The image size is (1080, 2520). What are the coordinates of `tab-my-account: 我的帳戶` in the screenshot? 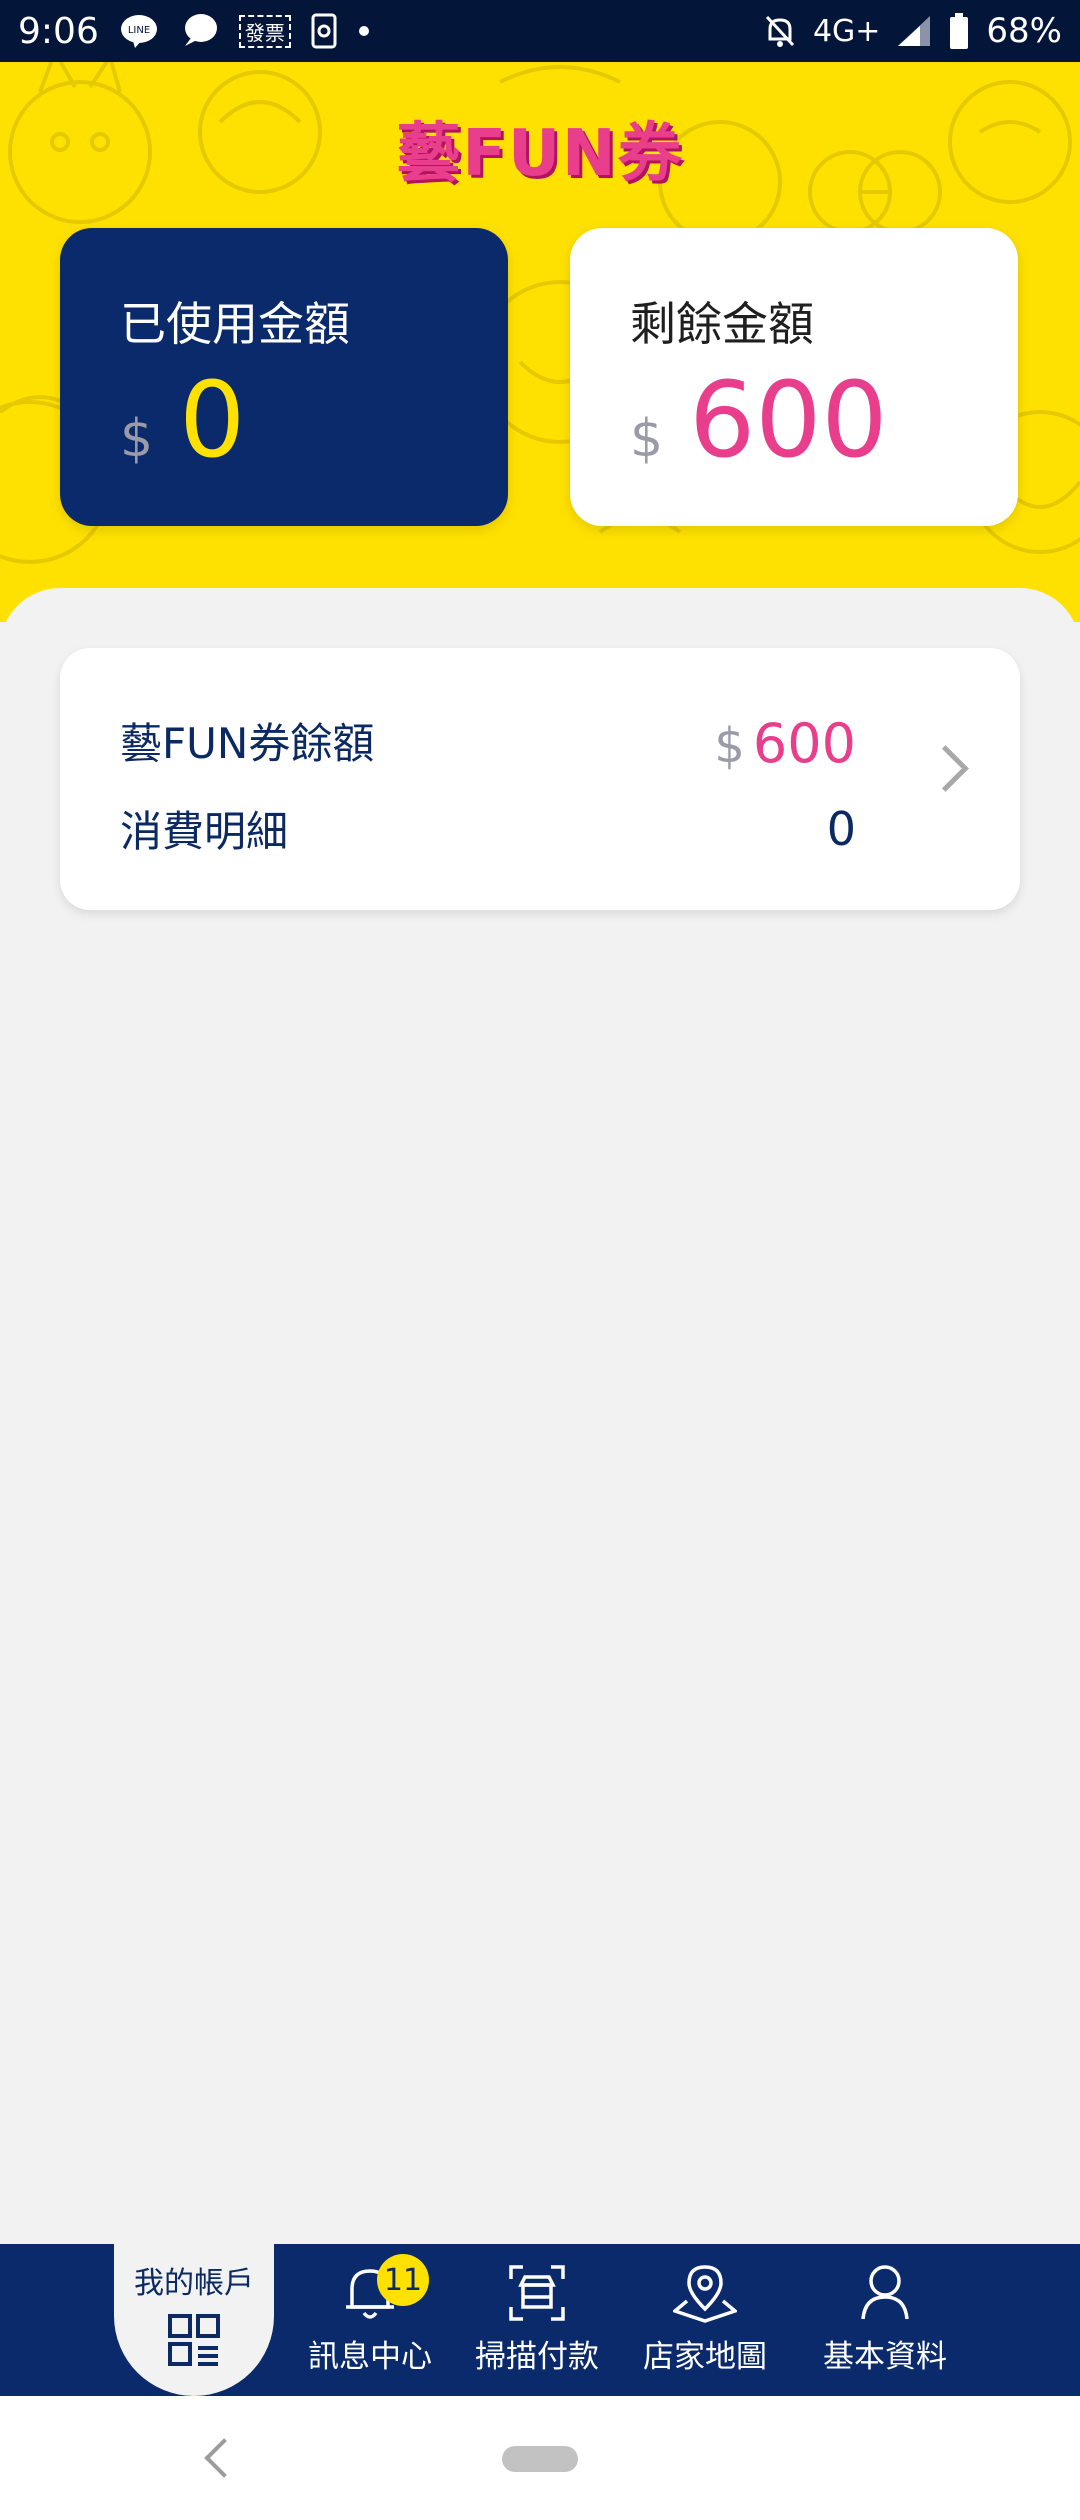 It's located at (194, 2320).